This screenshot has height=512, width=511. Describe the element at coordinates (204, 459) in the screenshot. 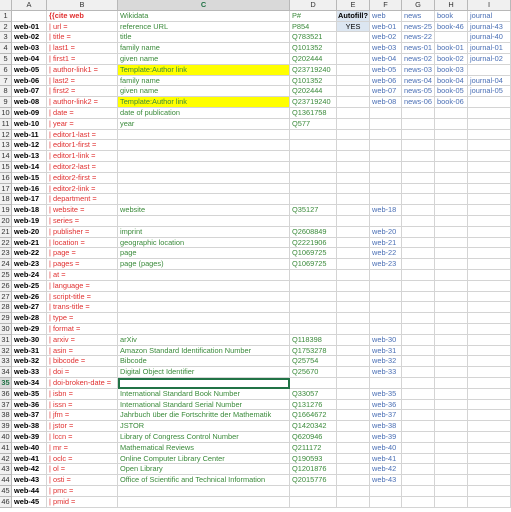

I see `cell-c: Online Computer Library Center` at that location.